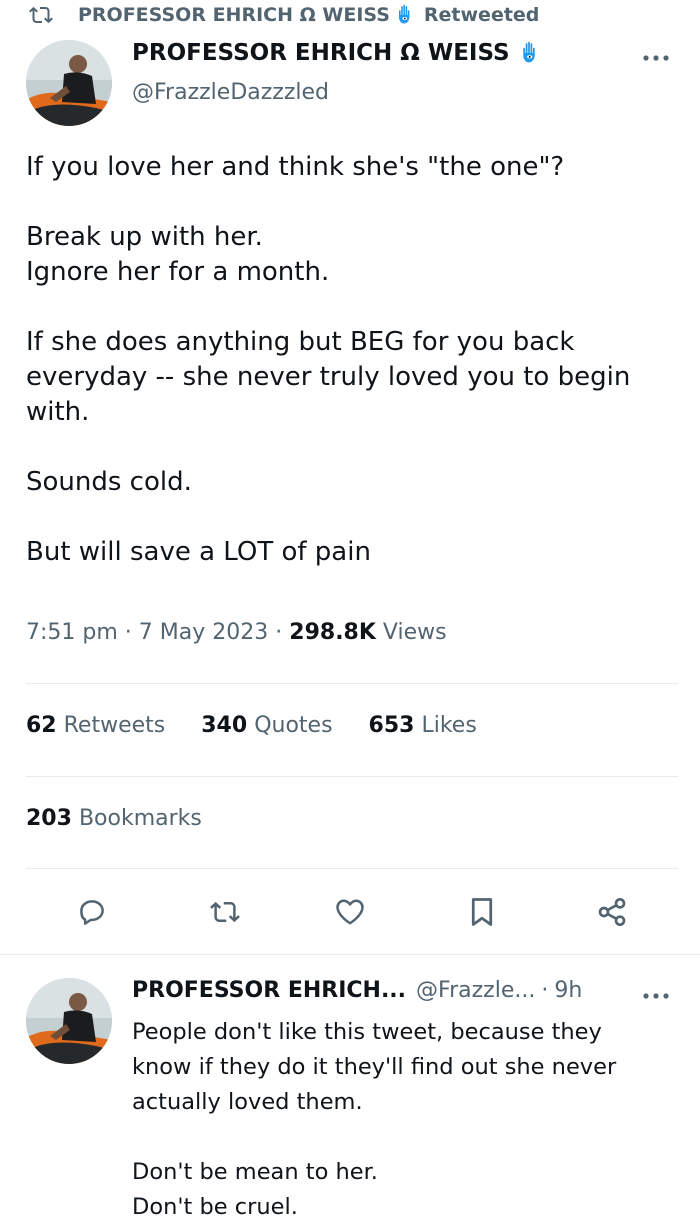 The height and width of the screenshot is (1230, 700). What do you see at coordinates (198, 552) in the screenshot?
I see `tweet-paragraph: But will save a LOT of pain` at bounding box center [198, 552].